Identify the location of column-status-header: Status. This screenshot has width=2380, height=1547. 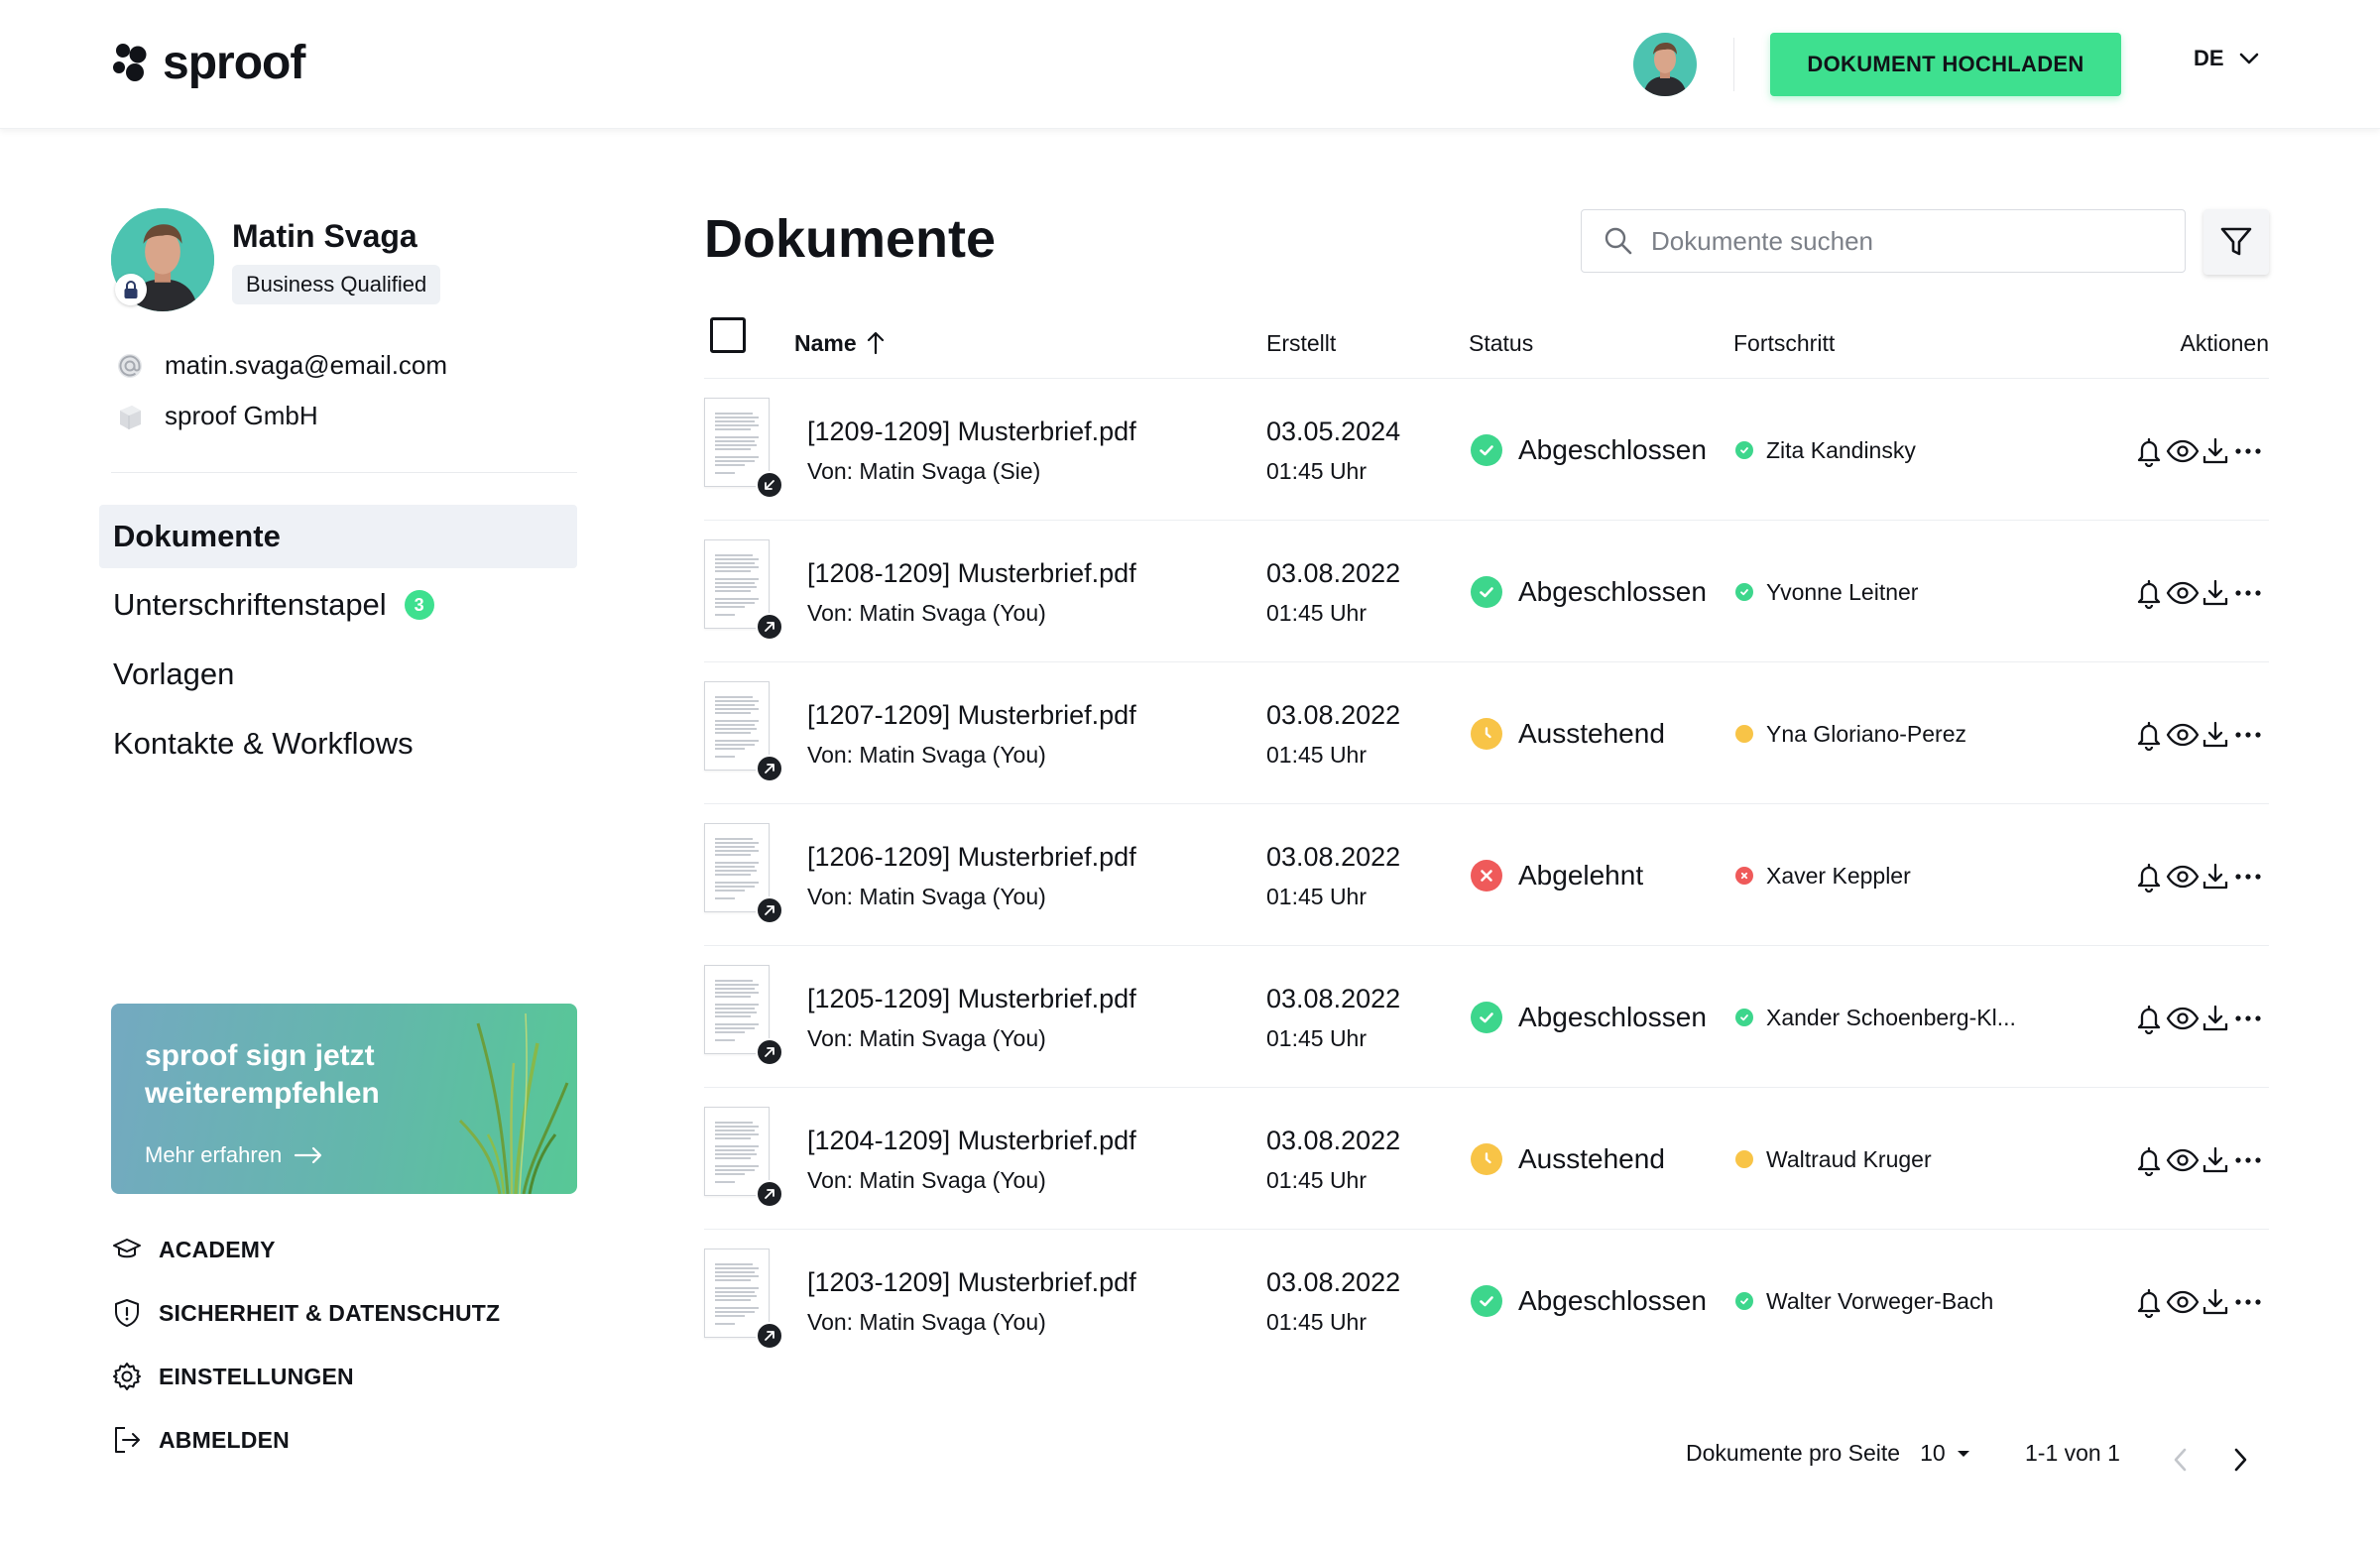
(1501, 343).